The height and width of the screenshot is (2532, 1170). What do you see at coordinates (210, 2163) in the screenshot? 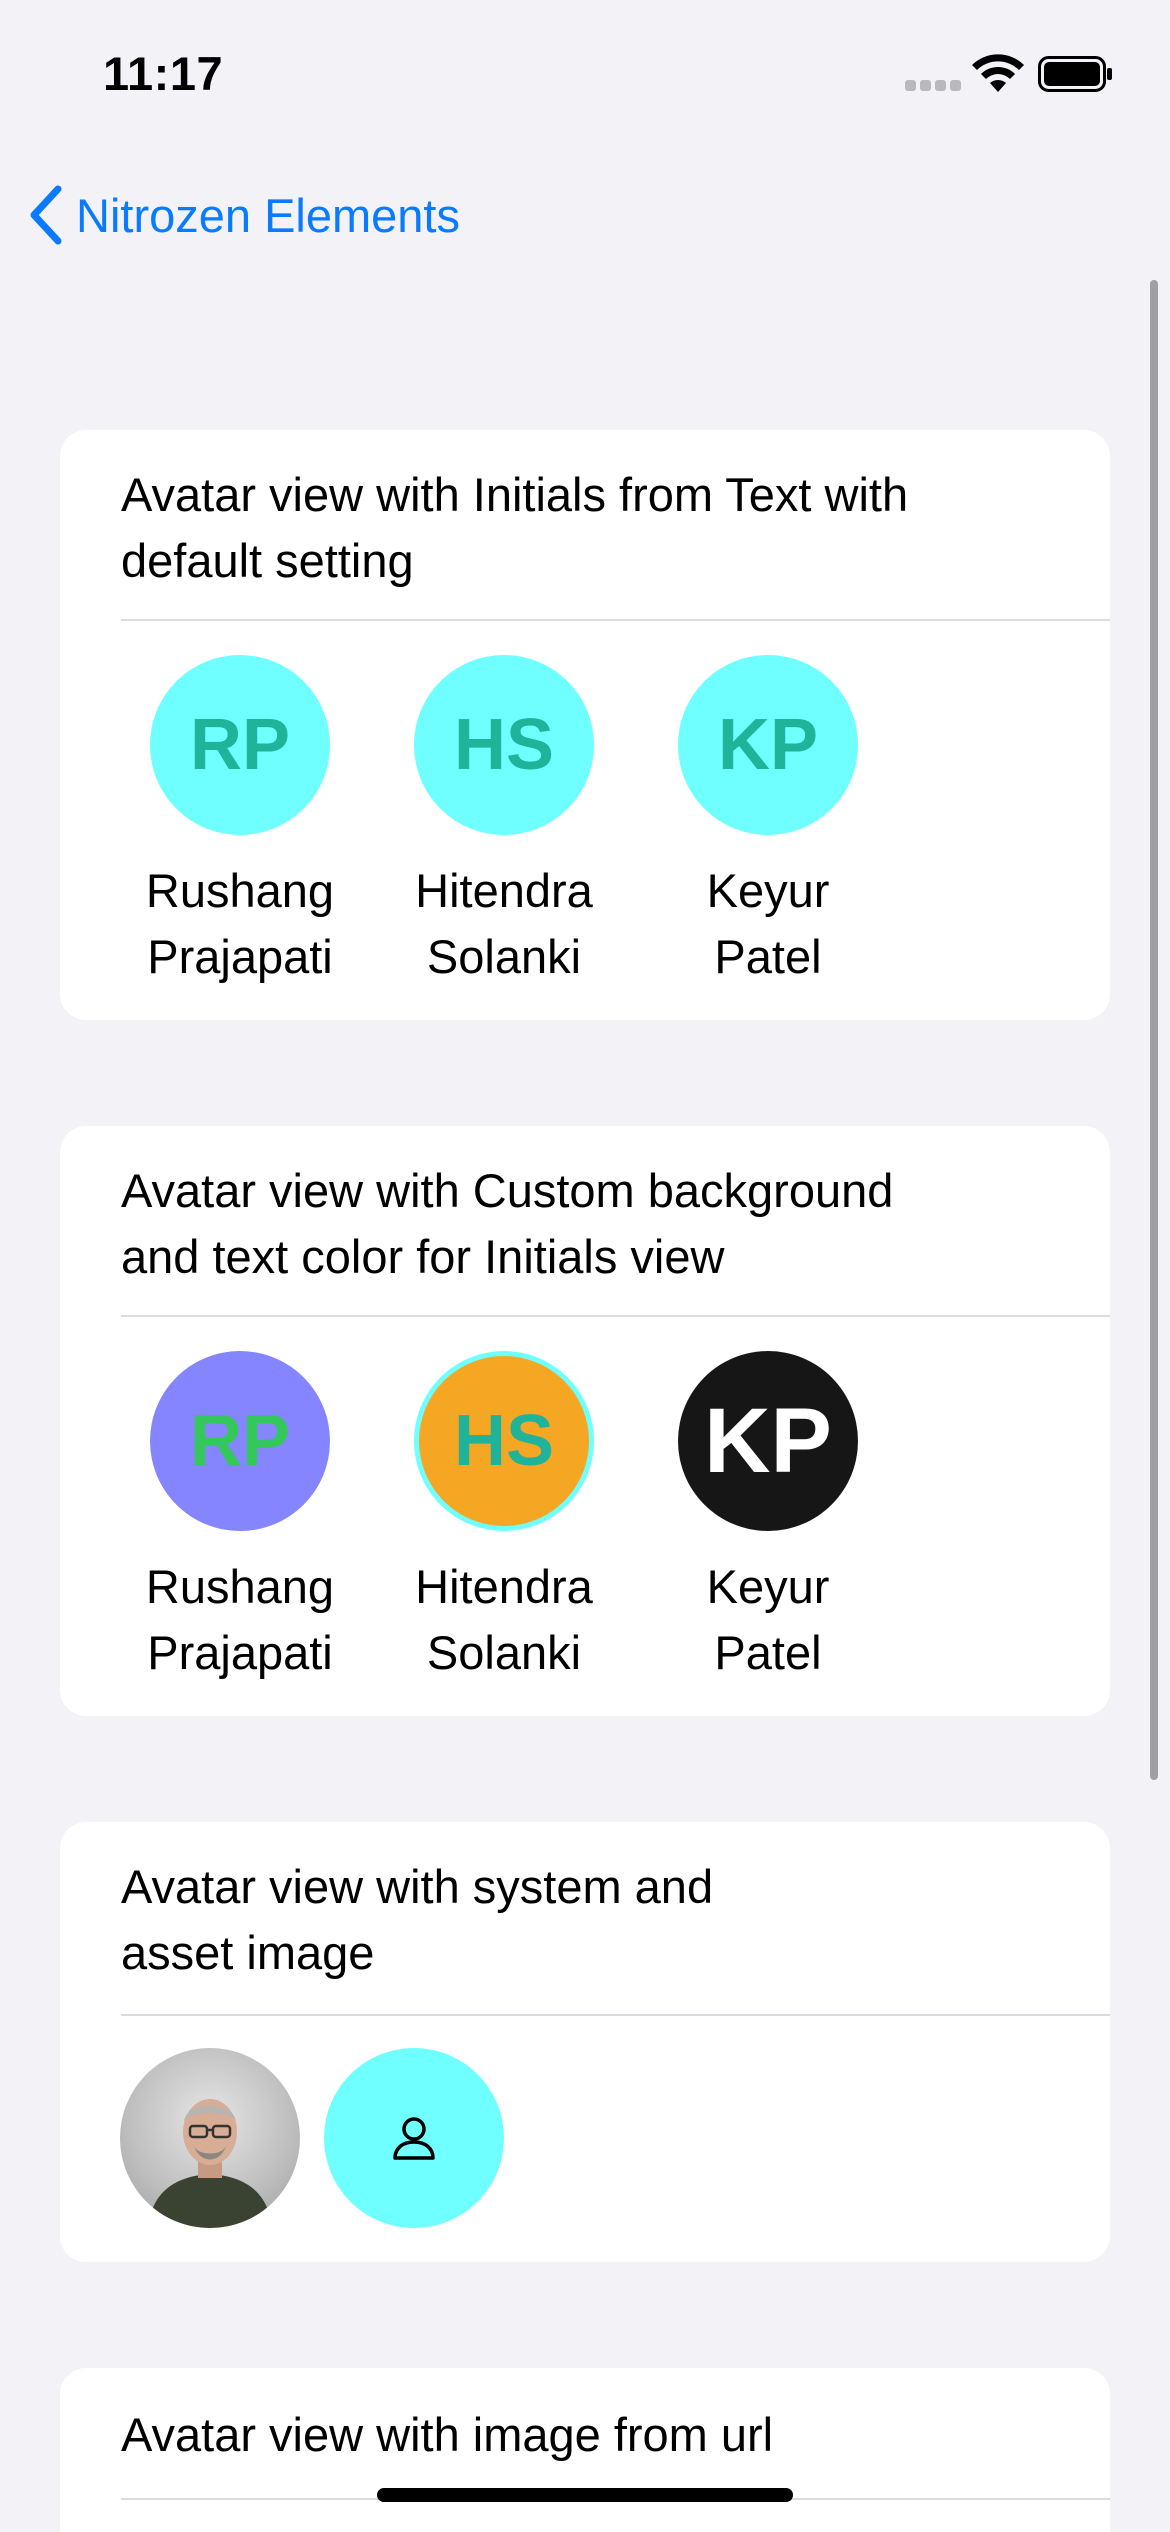
I see `person-photo-icon` at bounding box center [210, 2163].